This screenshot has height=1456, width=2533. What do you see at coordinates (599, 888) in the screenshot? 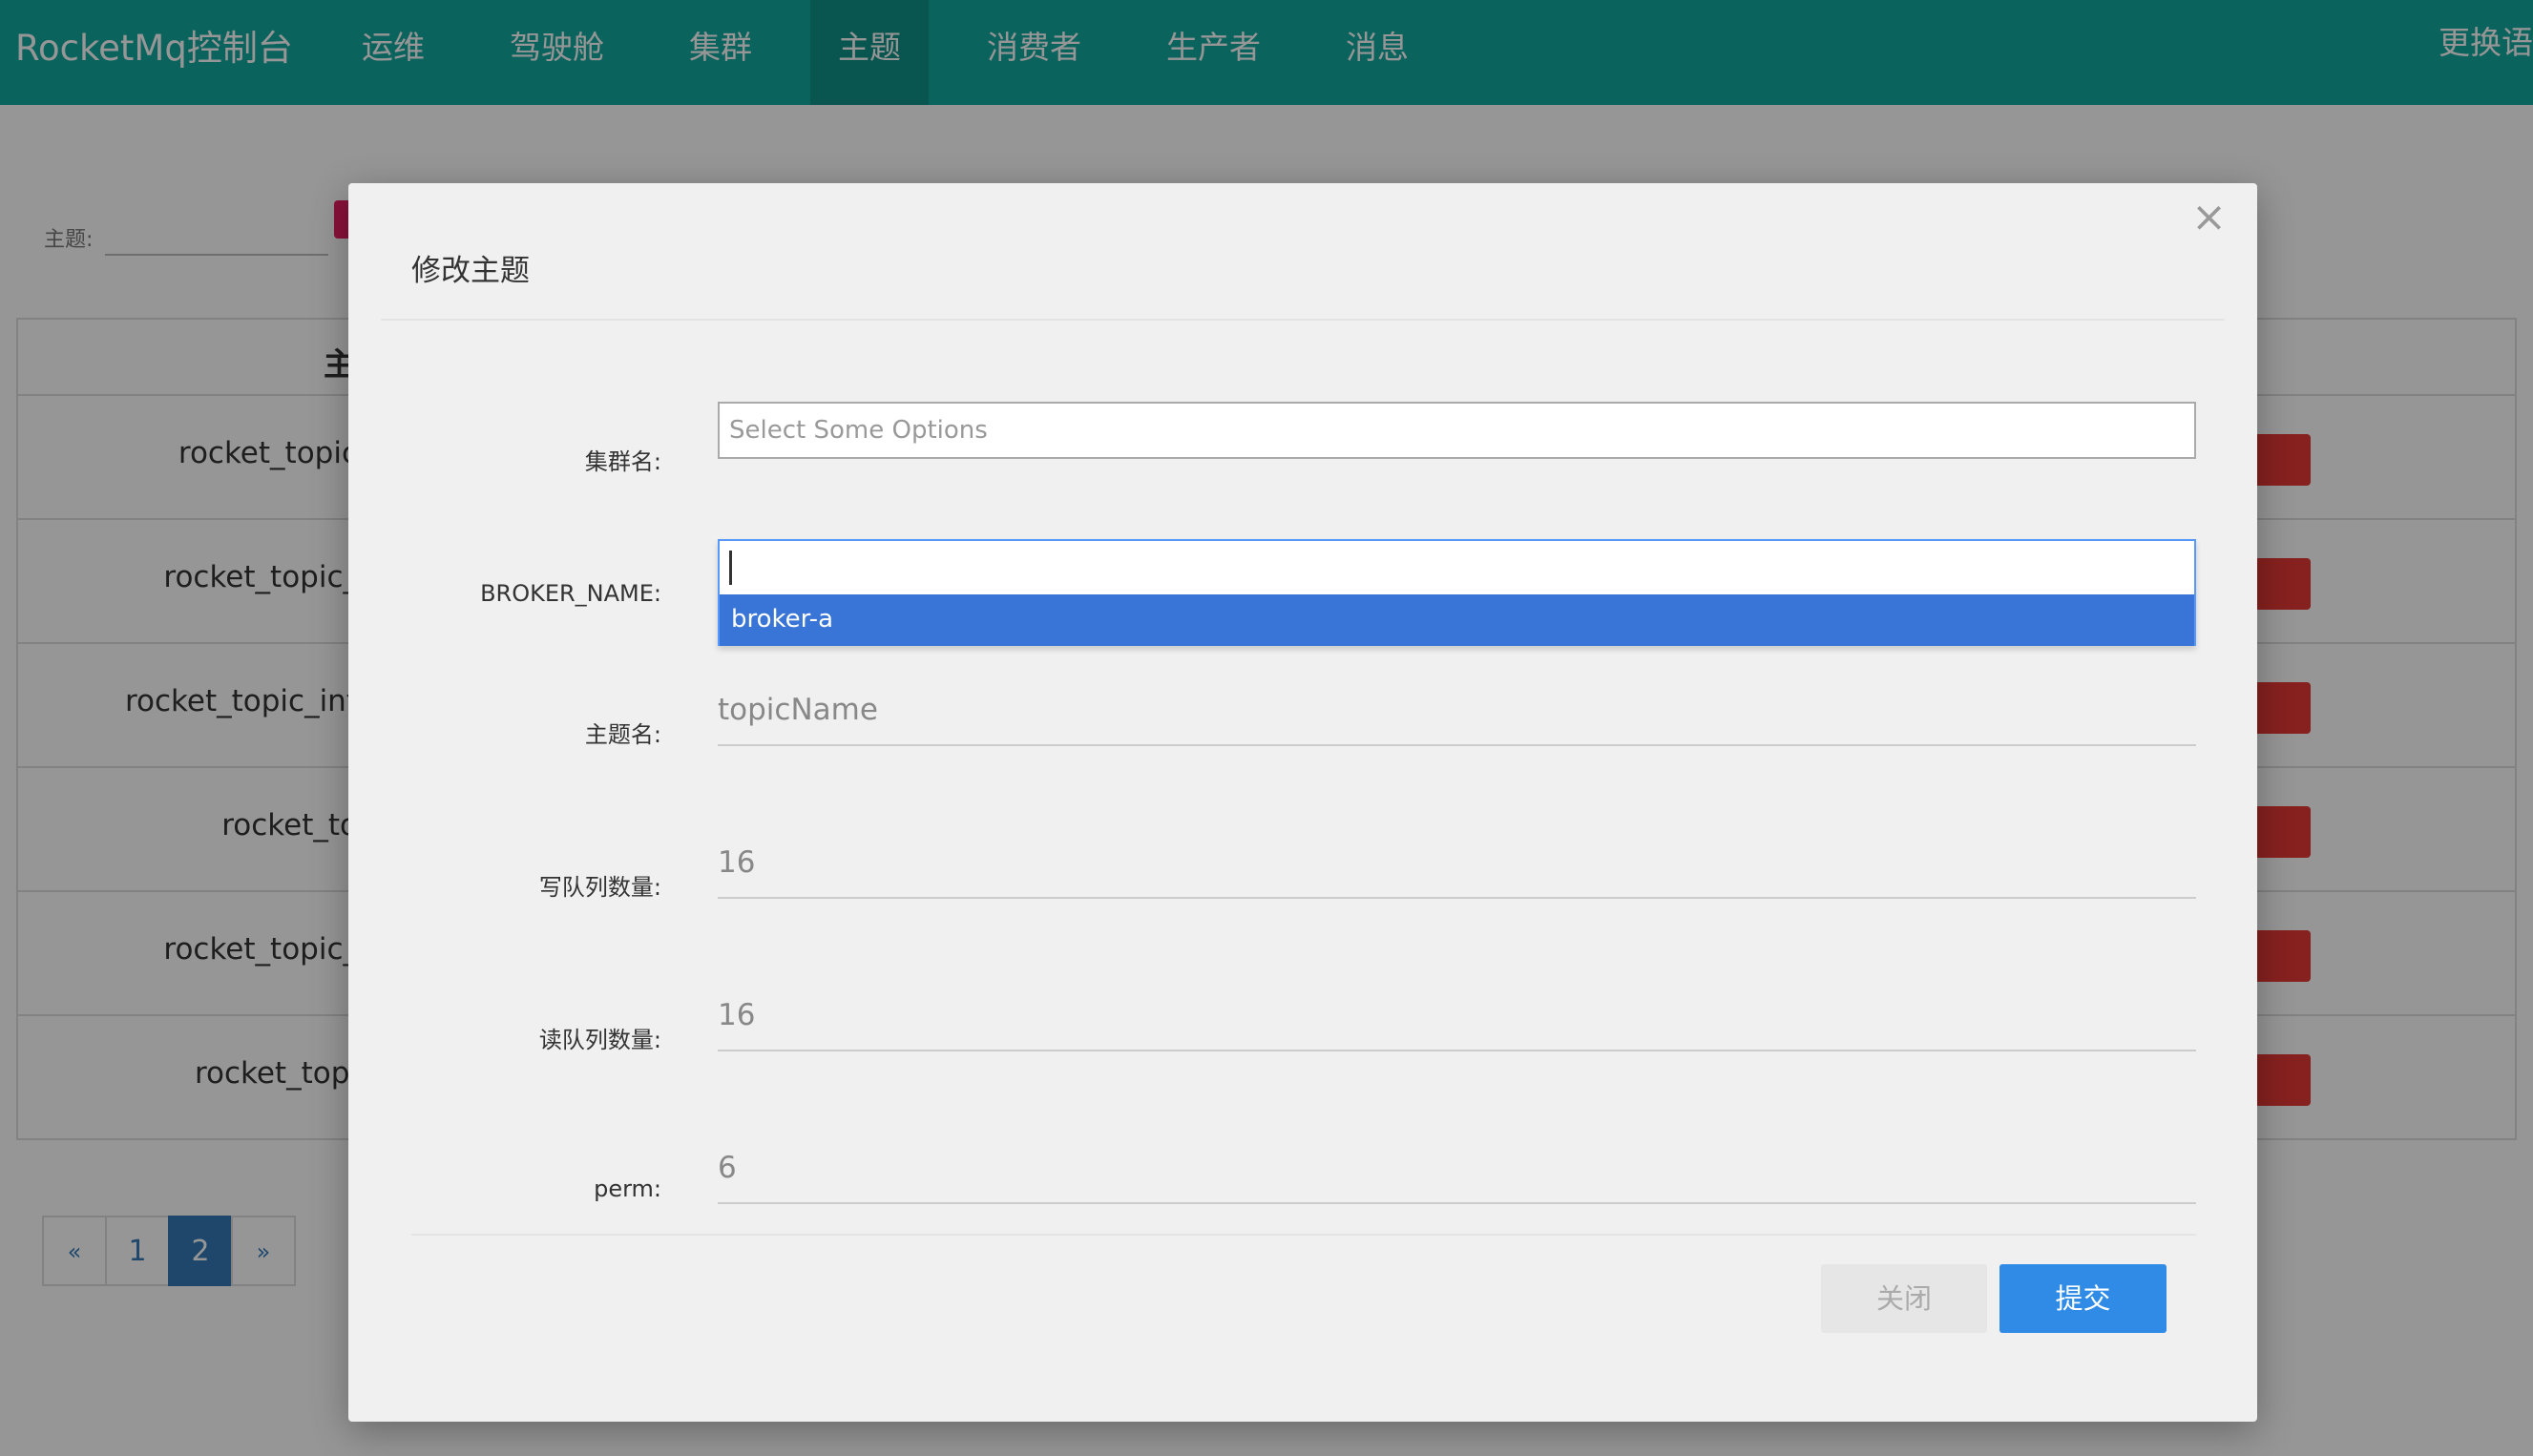
I see `write-queue-label: 写队列数量:` at bounding box center [599, 888].